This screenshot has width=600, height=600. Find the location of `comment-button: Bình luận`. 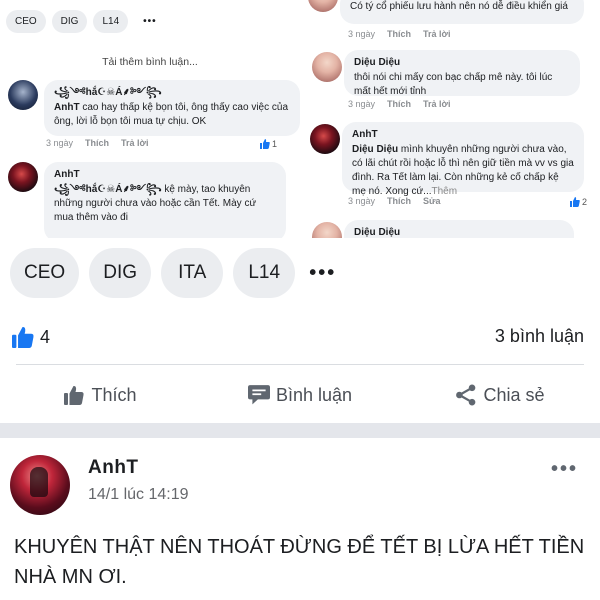

comment-button: Bình luận is located at coordinates (300, 395).